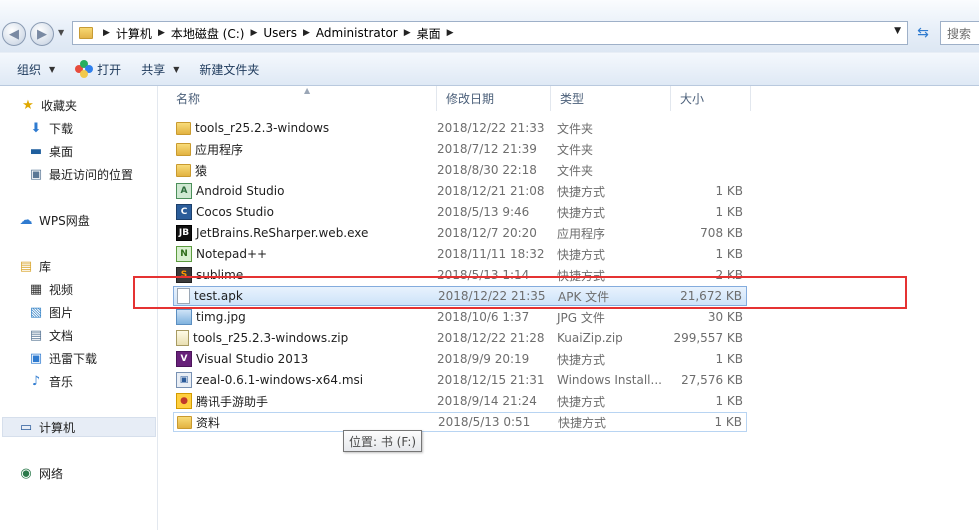 The width and height of the screenshot is (979, 530). What do you see at coordinates (729, 275) in the screenshot?
I see `file-size: 2 KB` at bounding box center [729, 275].